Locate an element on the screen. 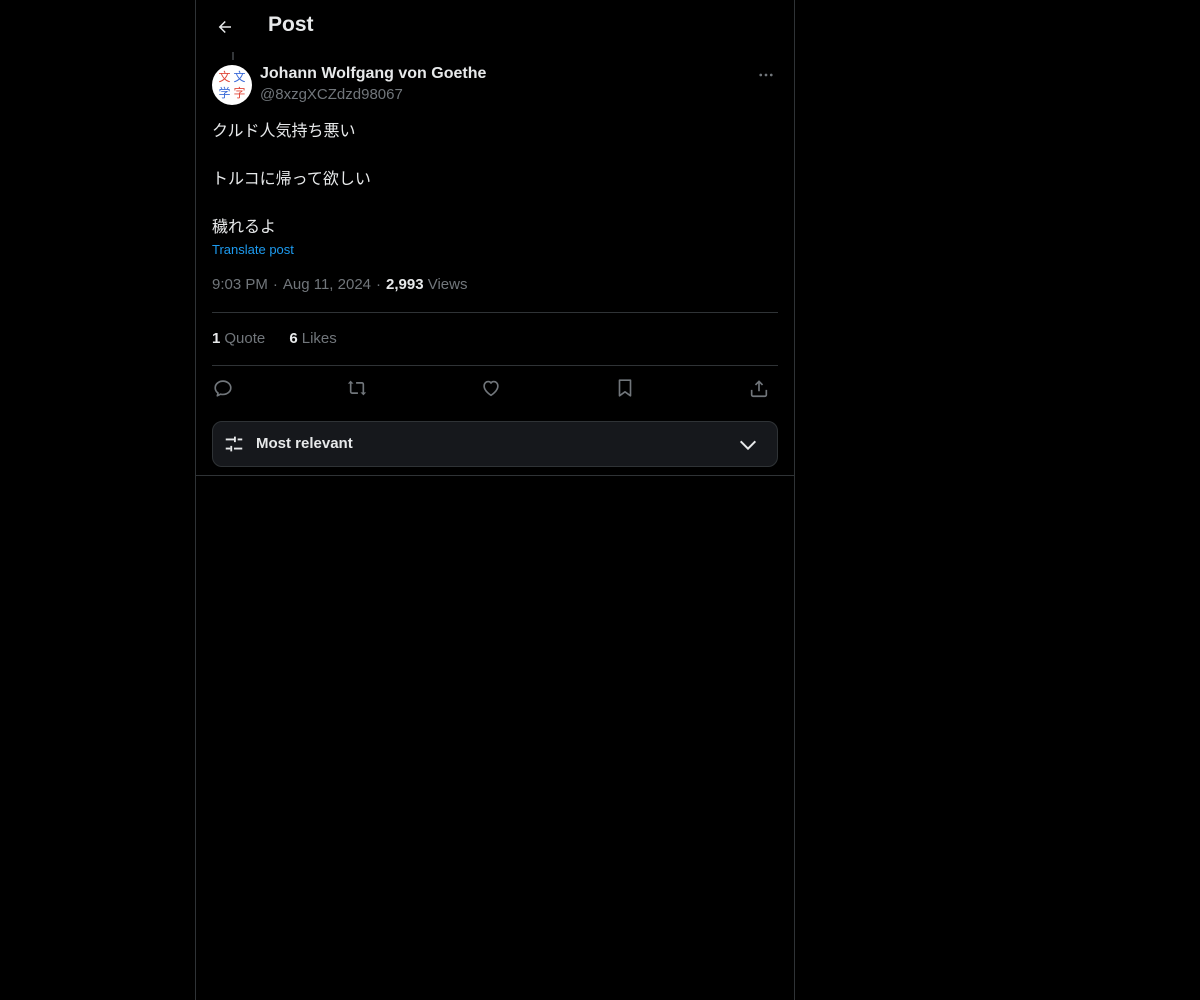 Image resolution: width=1200 pixels, height=1000 pixels. quotes-stat: 1 Quote is located at coordinates (238, 338).